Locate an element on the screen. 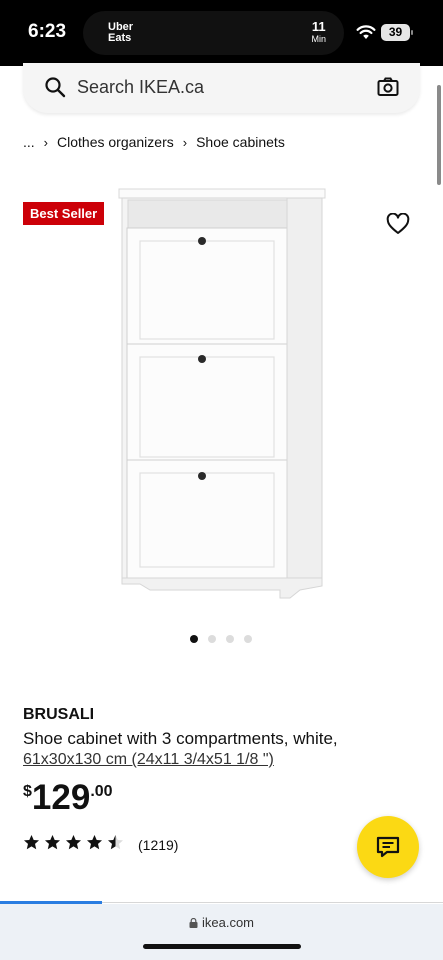  rating-stars is located at coordinates (75, 845).